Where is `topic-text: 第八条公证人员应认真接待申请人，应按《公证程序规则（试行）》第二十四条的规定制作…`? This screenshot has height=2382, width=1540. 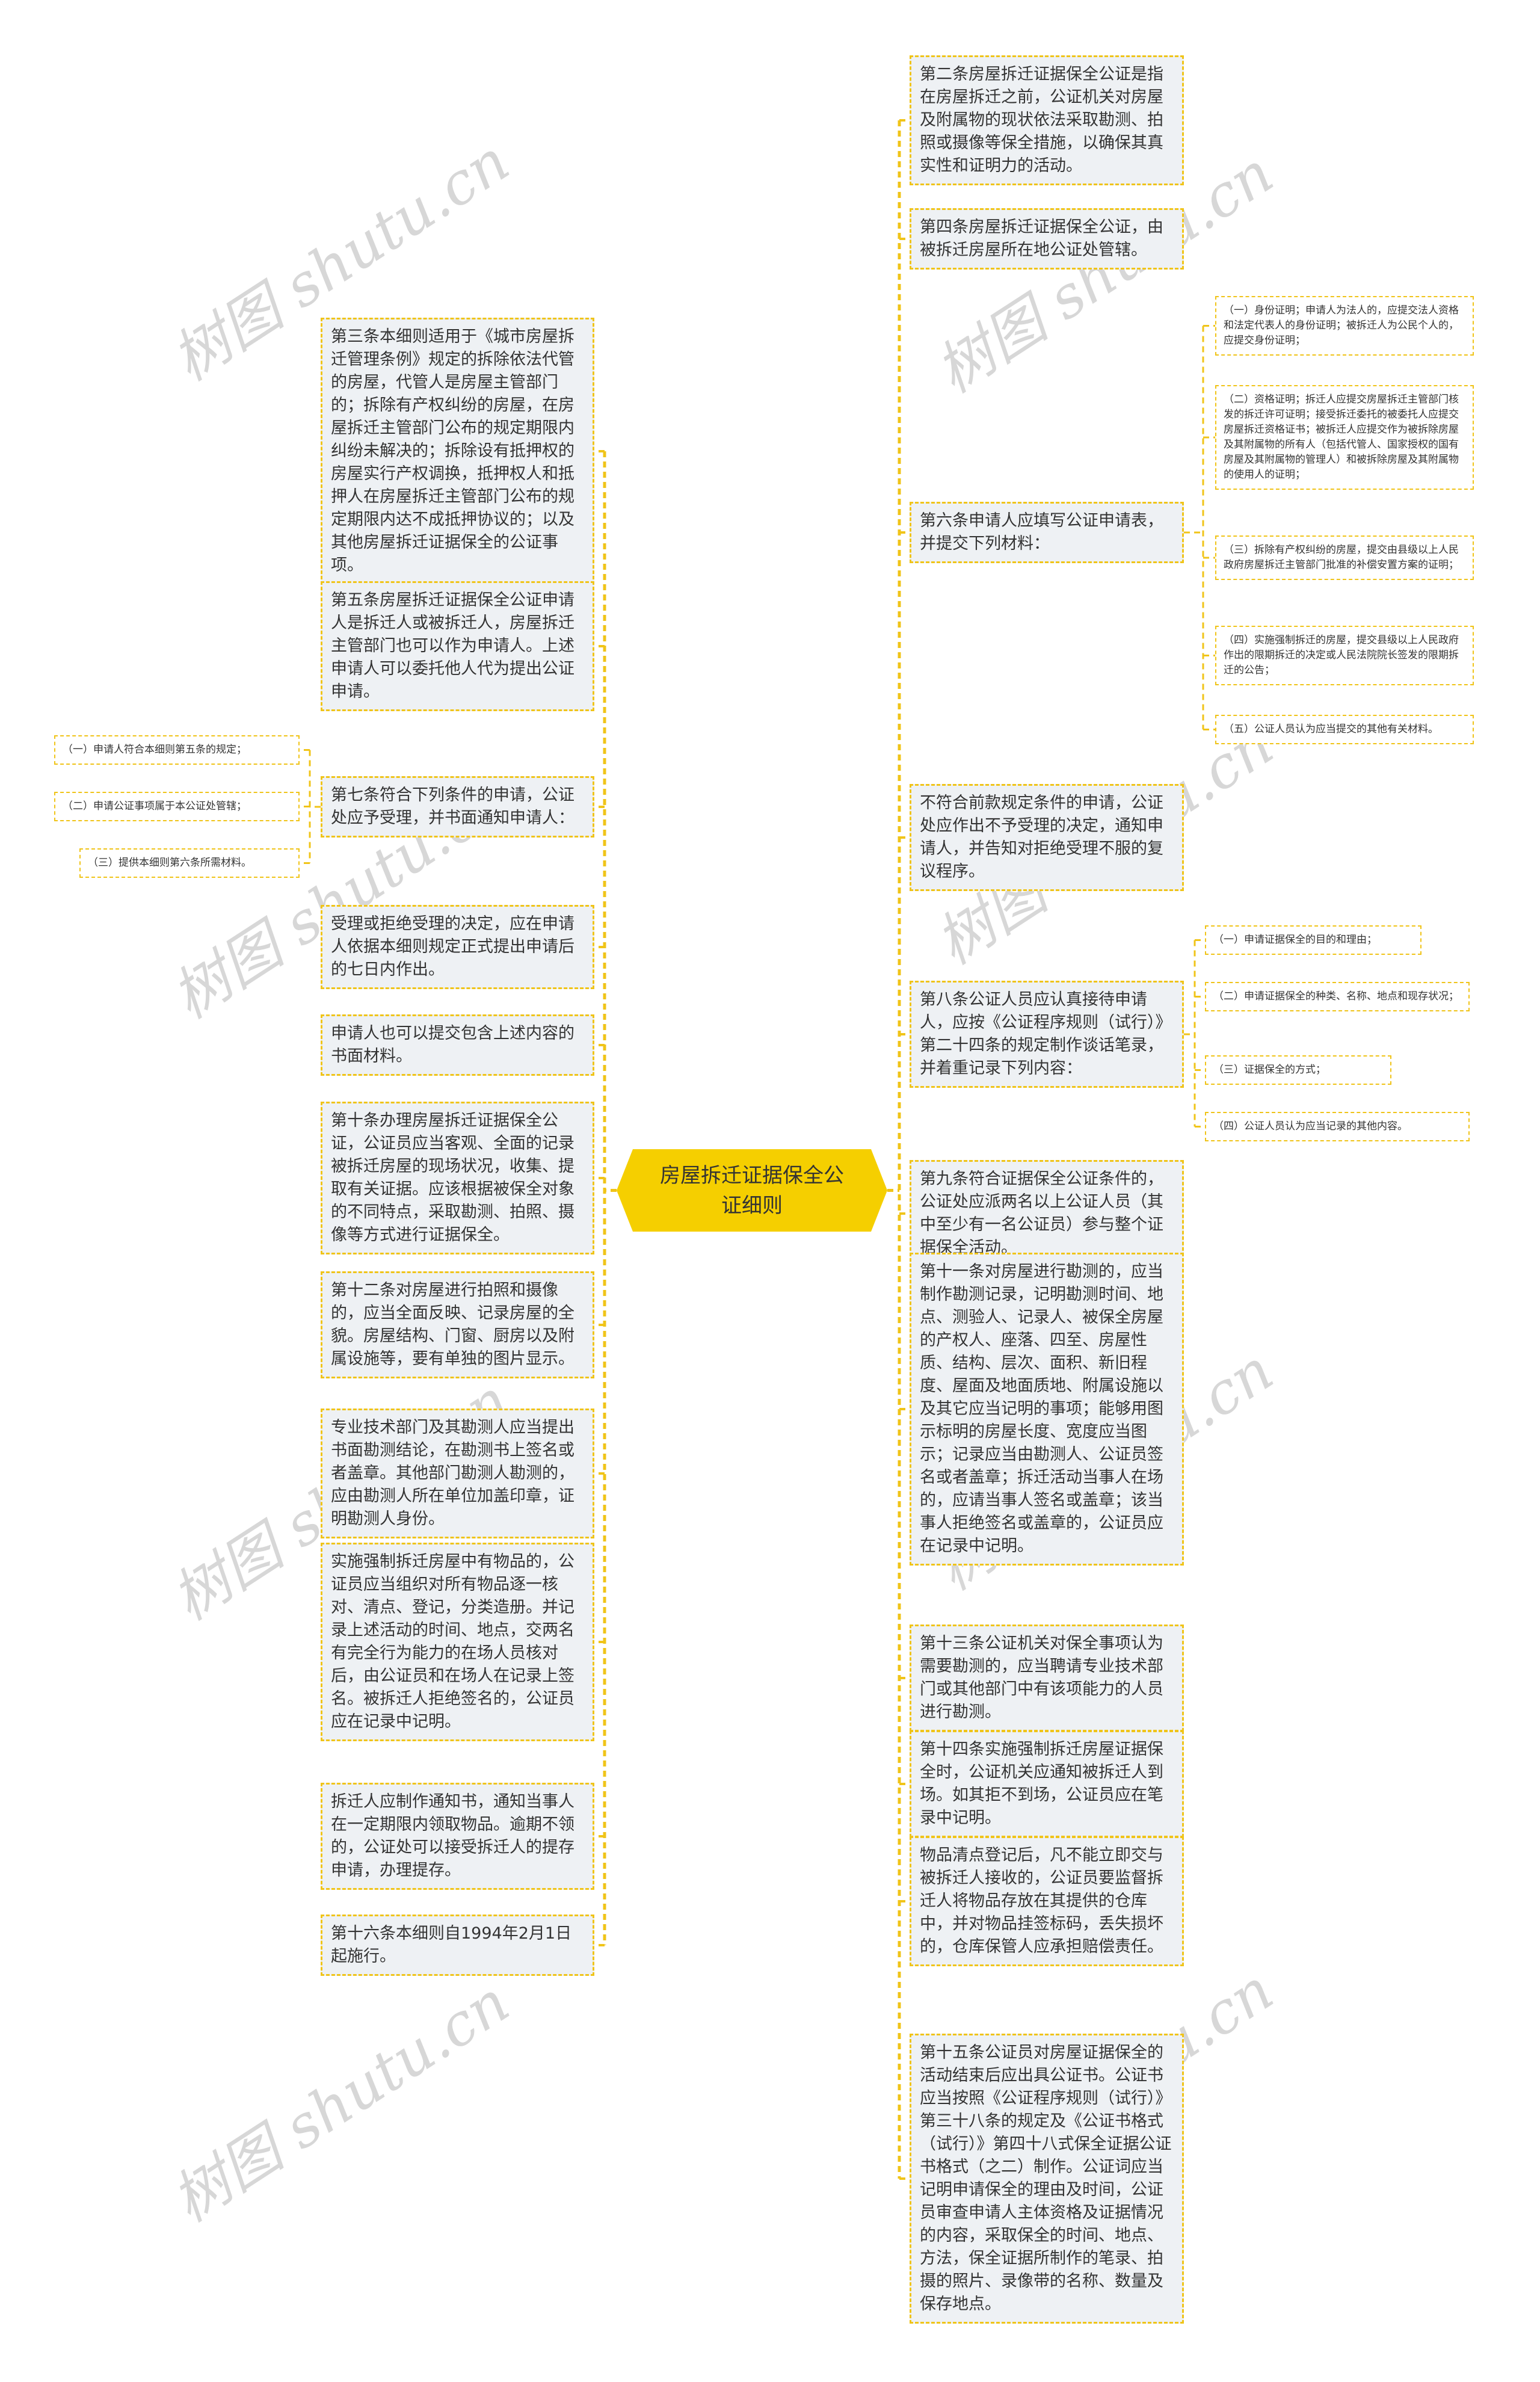
topic-text: 第八条公证人员应认真接待申请人，应按《公证程序规则（试行）》第二十四条的规定制作… is located at coordinates (1046, 1034).